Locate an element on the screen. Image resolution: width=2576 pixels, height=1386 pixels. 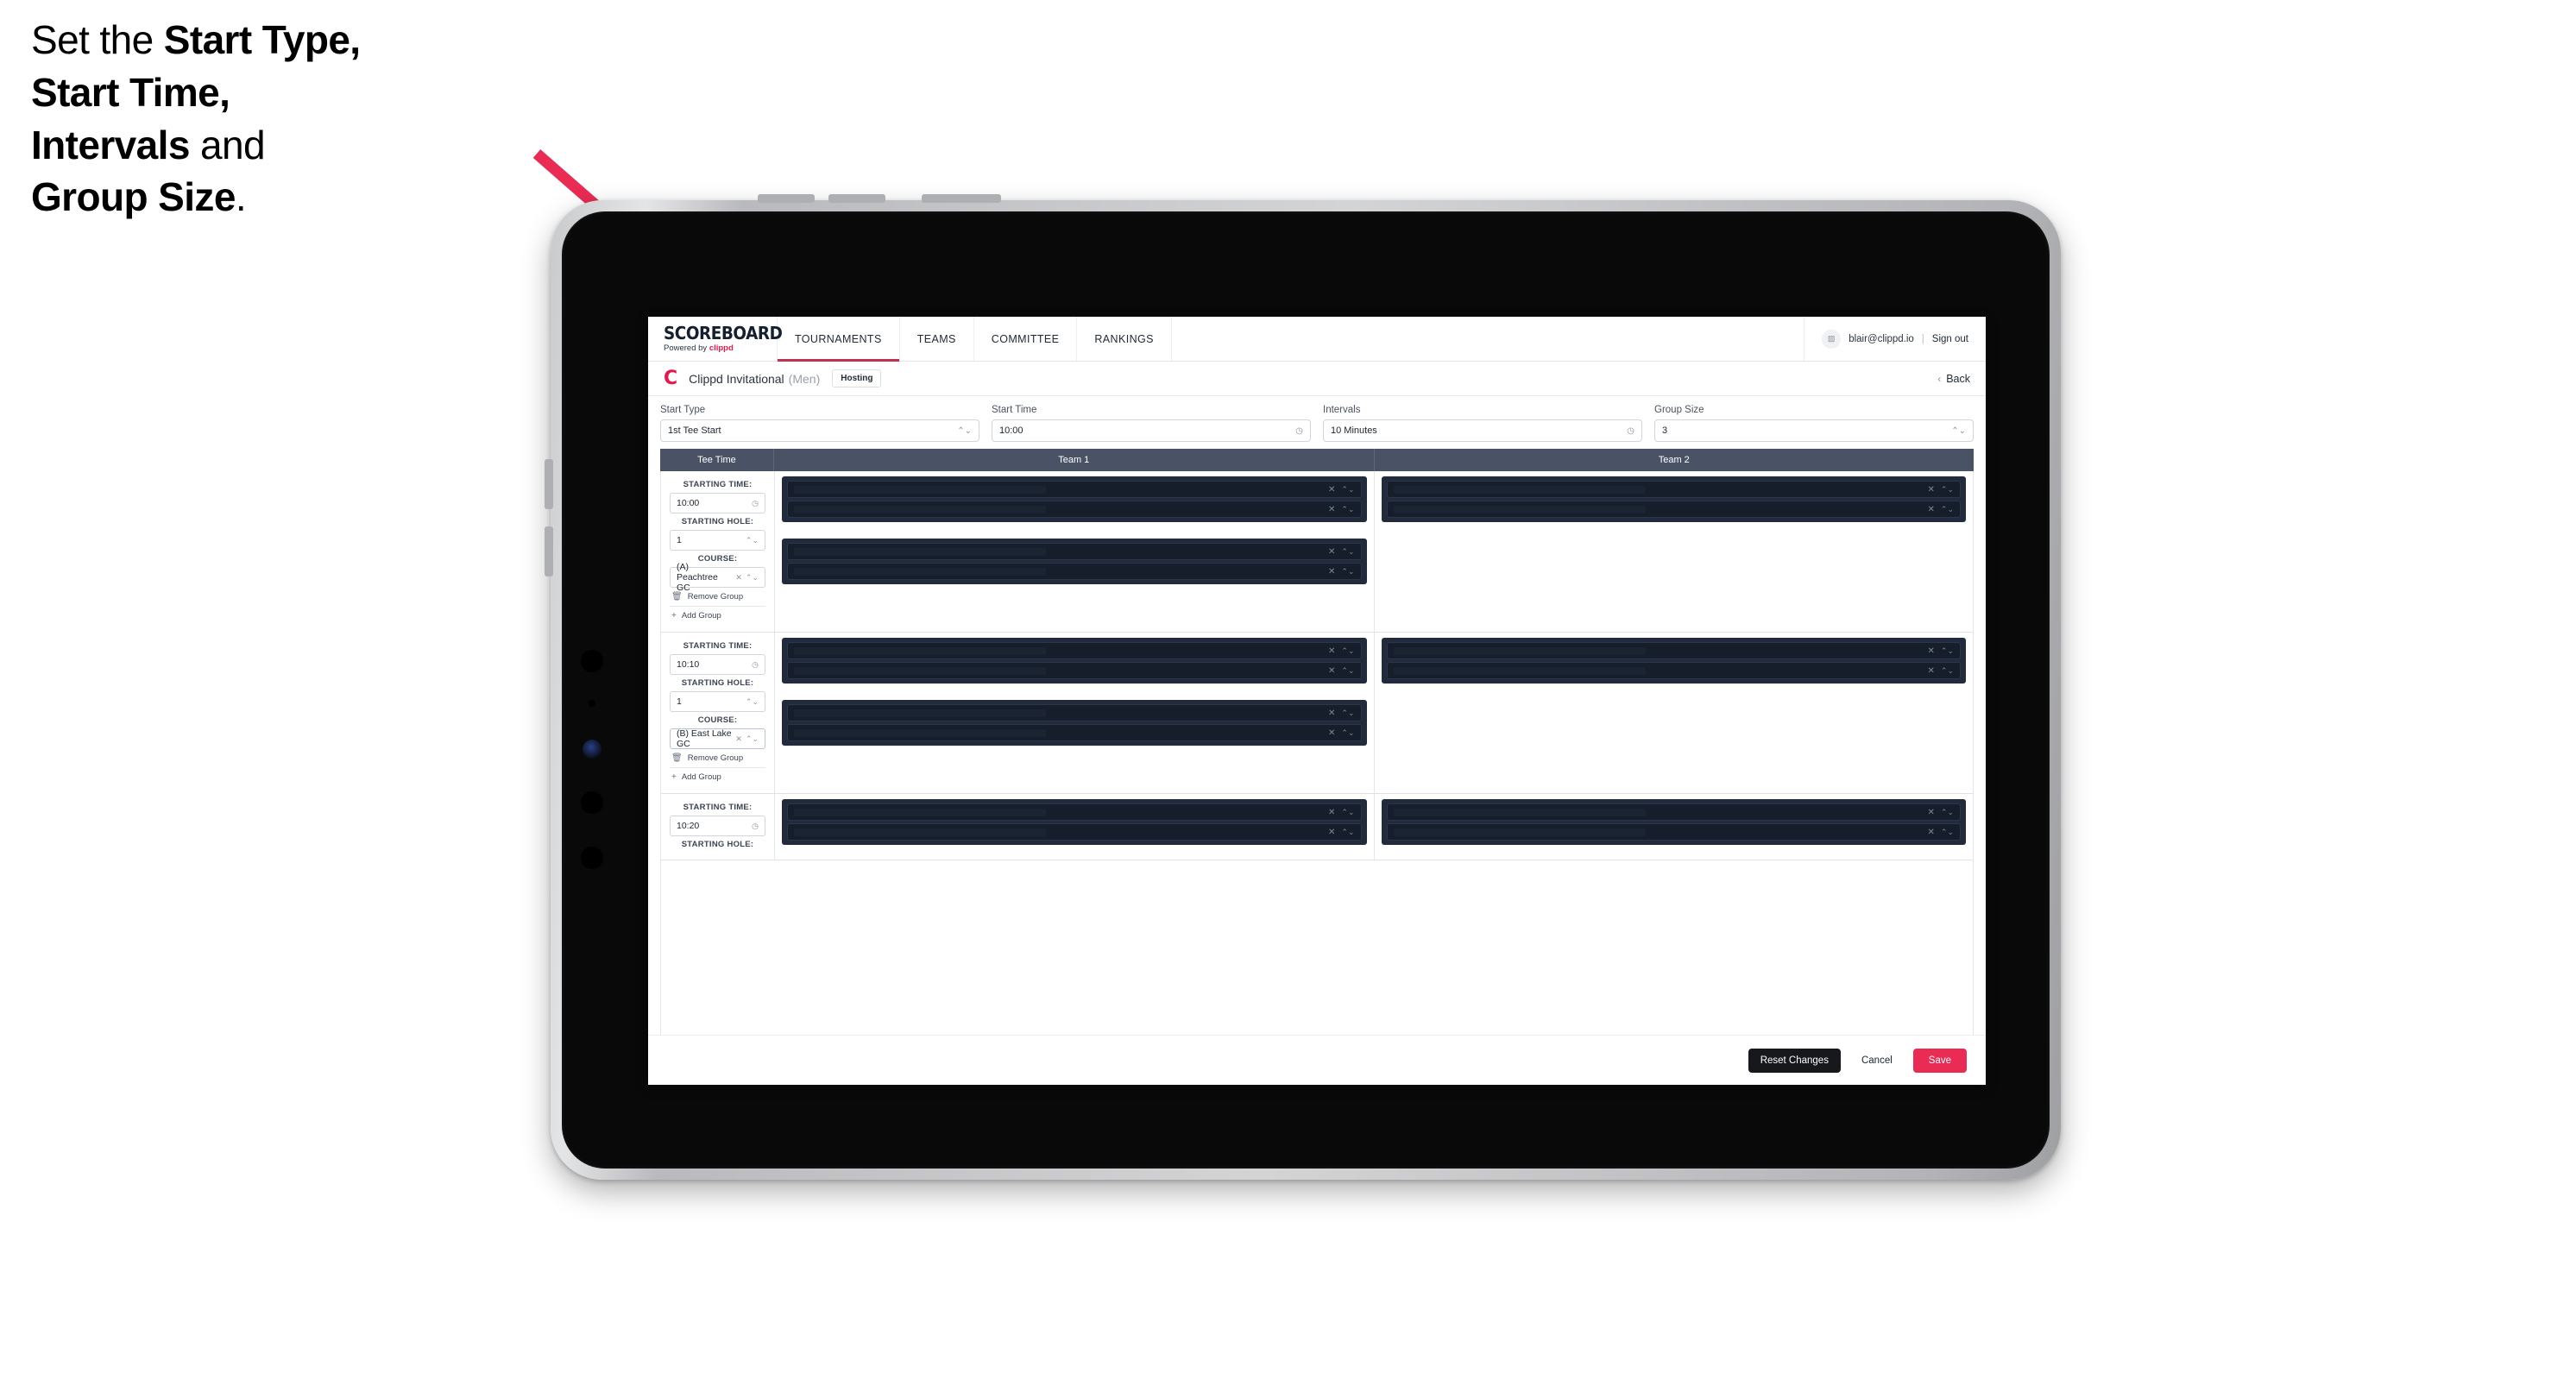
brand-logo: SCOREBOARD Powered by clippd is located at coordinates (716, 339).